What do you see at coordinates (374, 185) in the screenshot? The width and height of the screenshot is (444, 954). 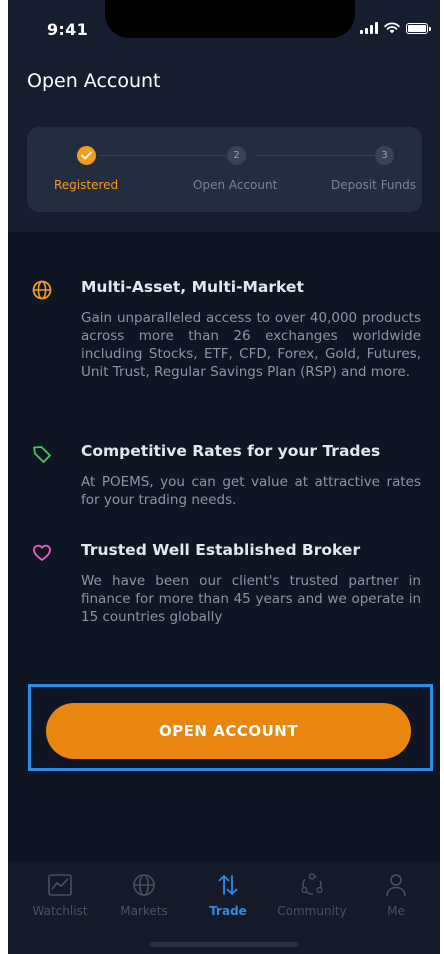 I see `step-label-deposit-funds: Deposit Funds` at bounding box center [374, 185].